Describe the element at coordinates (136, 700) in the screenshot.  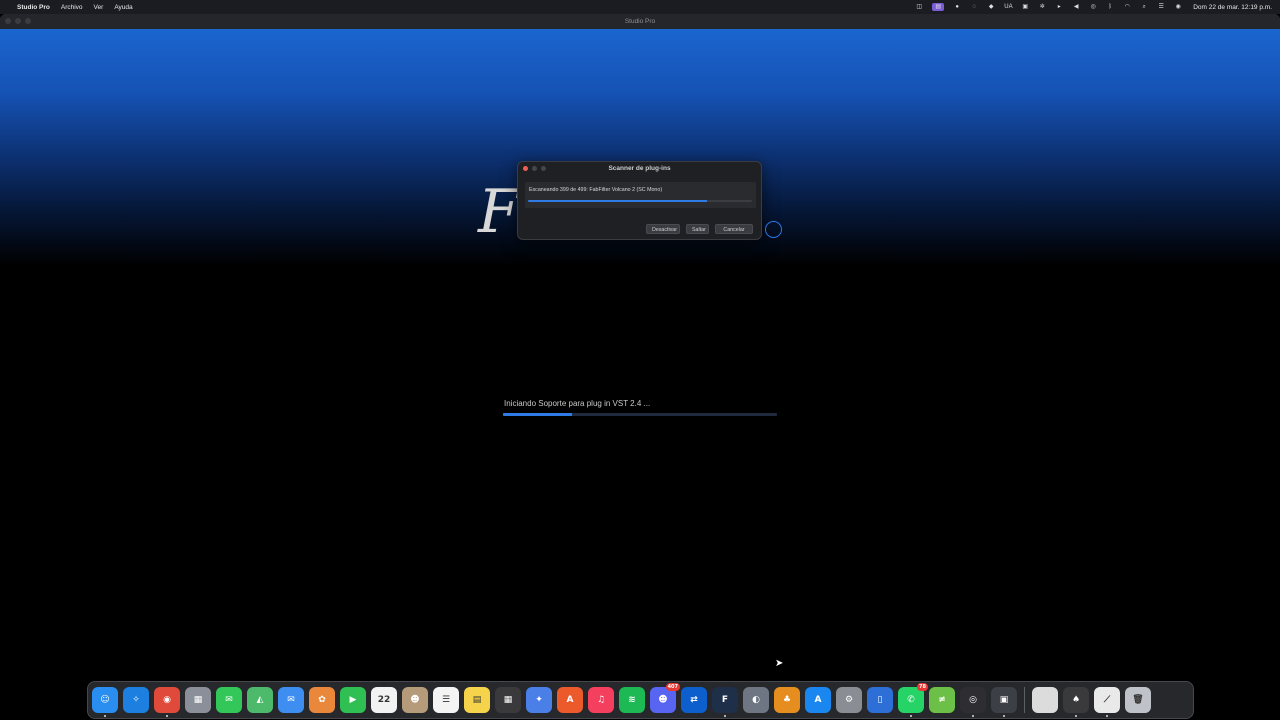
I see `safari-icon: ✧` at that location.